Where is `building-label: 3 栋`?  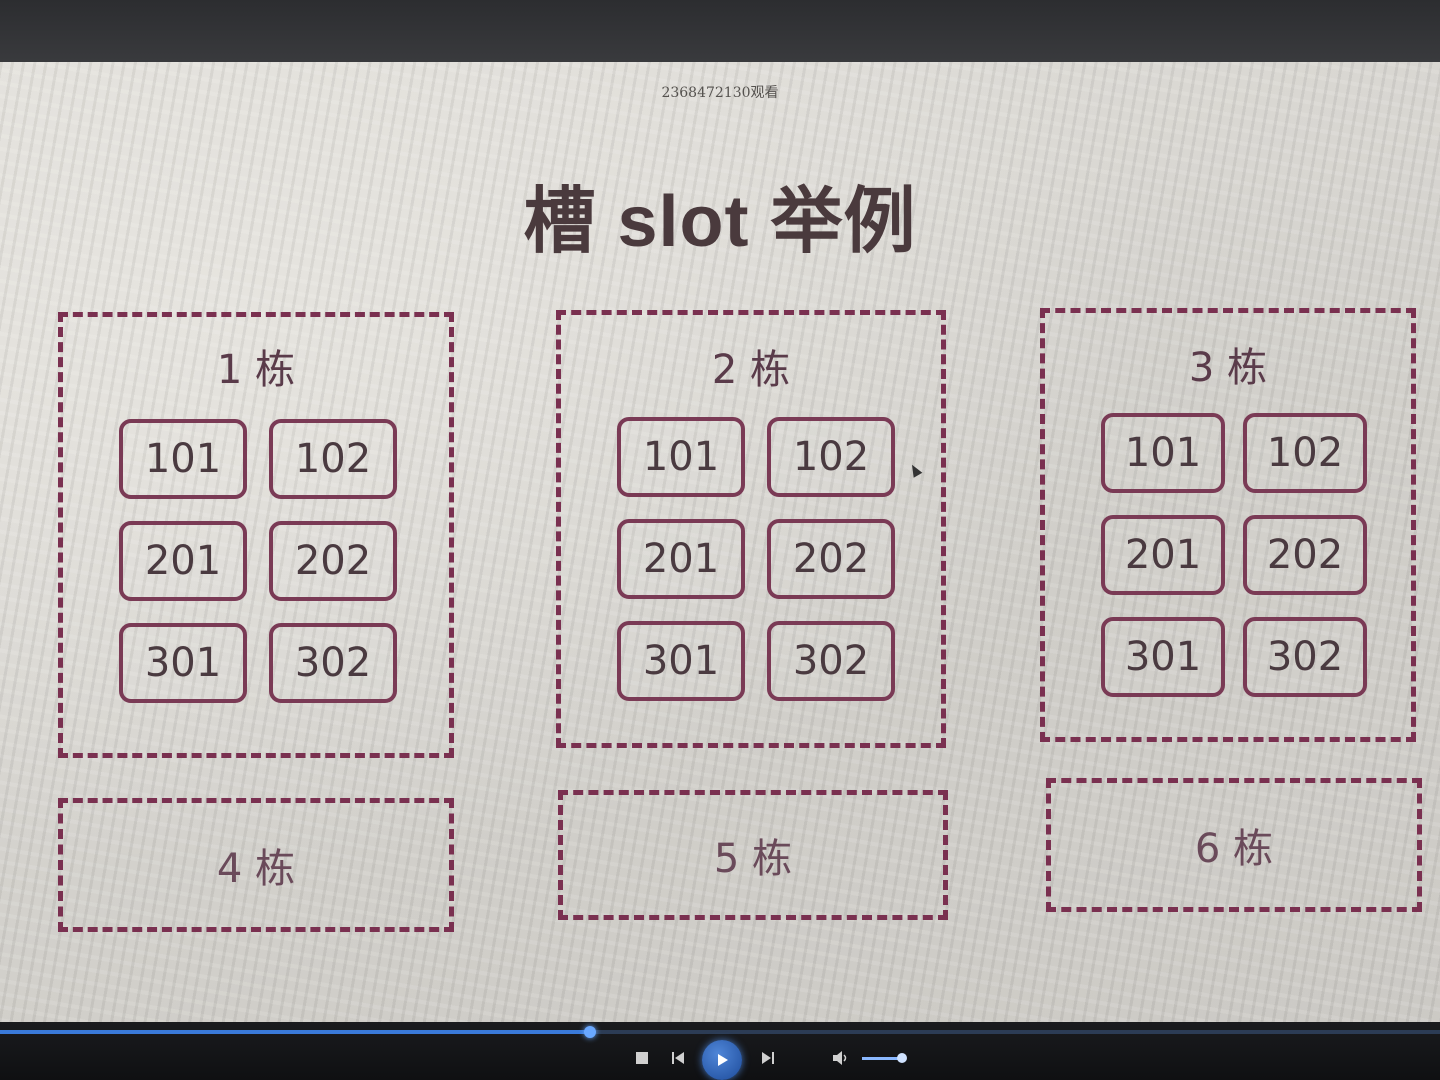 building-label: 3 栋 is located at coordinates (1228, 368).